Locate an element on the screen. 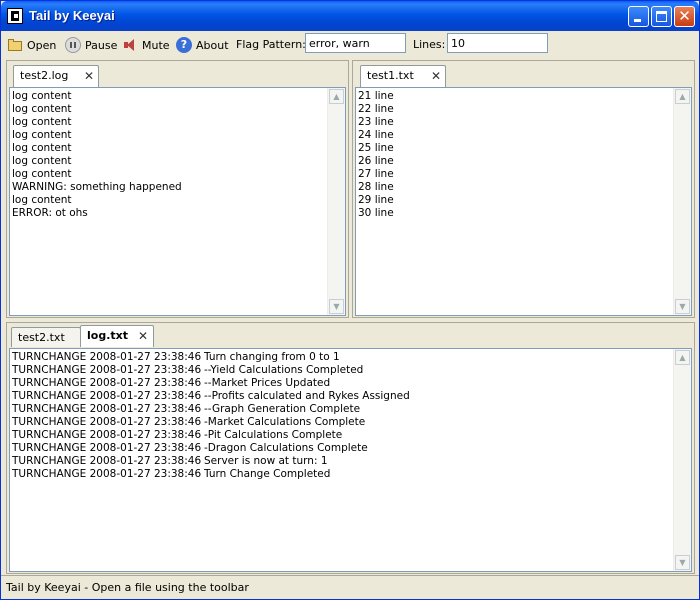 This screenshot has height=600, width=700. log-line: 26 line is located at coordinates (376, 161).